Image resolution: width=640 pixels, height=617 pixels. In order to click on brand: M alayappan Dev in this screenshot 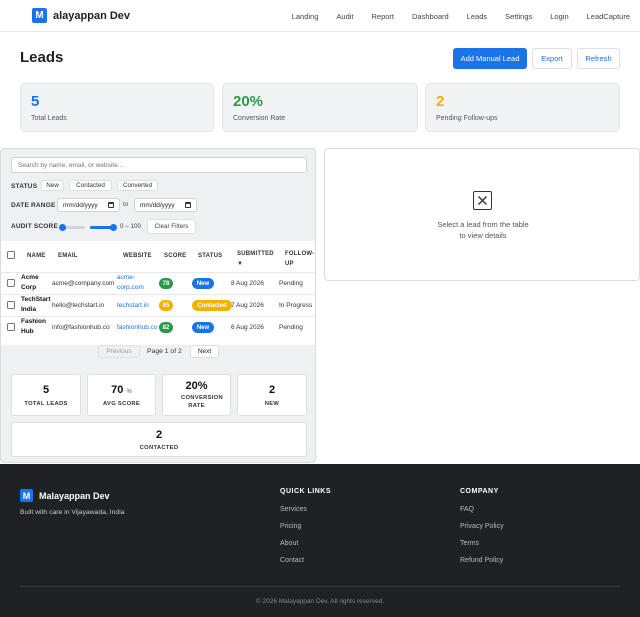, I will do `click(81, 15)`.